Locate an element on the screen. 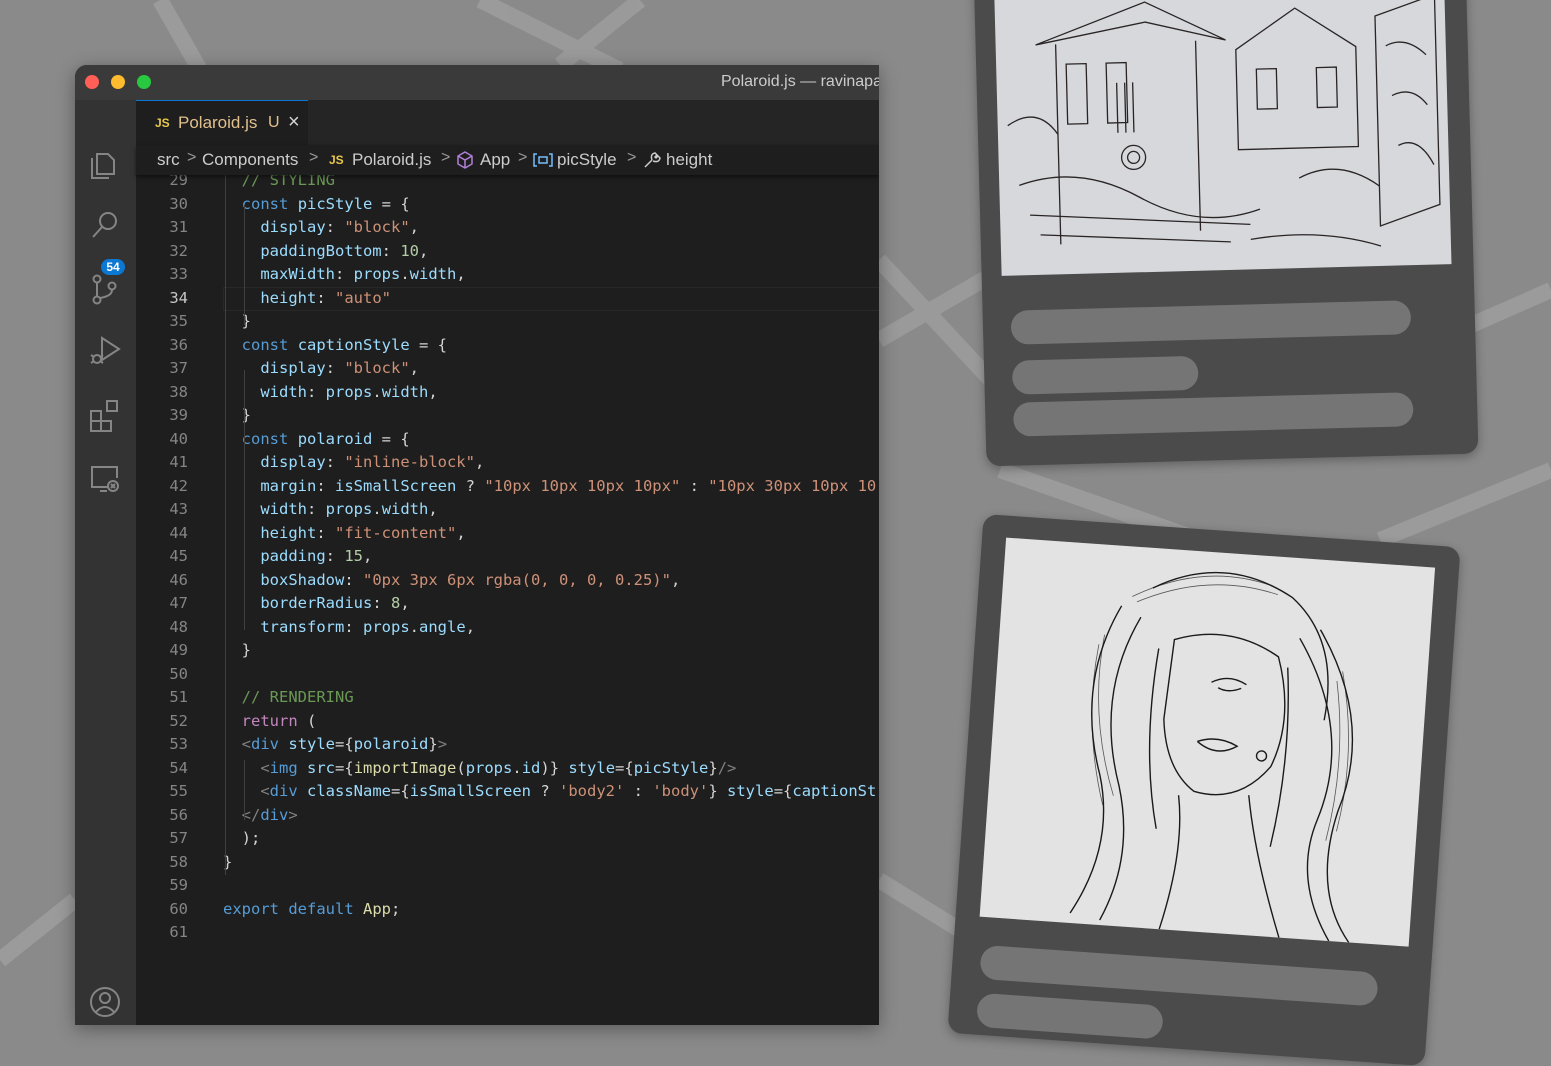 This screenshot has height=1066, width=1551. line-number: 33 is located at coordinates (178, 274).